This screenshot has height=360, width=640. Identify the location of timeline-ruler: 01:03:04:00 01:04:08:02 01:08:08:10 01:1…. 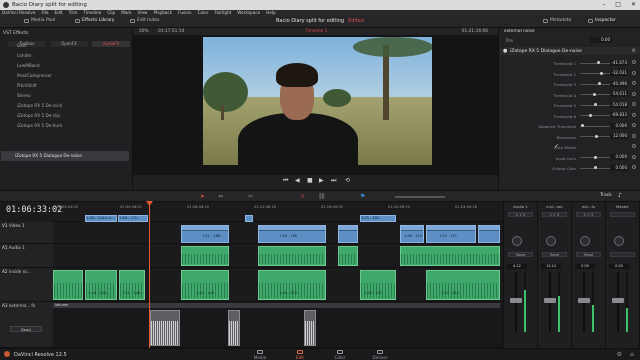
(277, 208).